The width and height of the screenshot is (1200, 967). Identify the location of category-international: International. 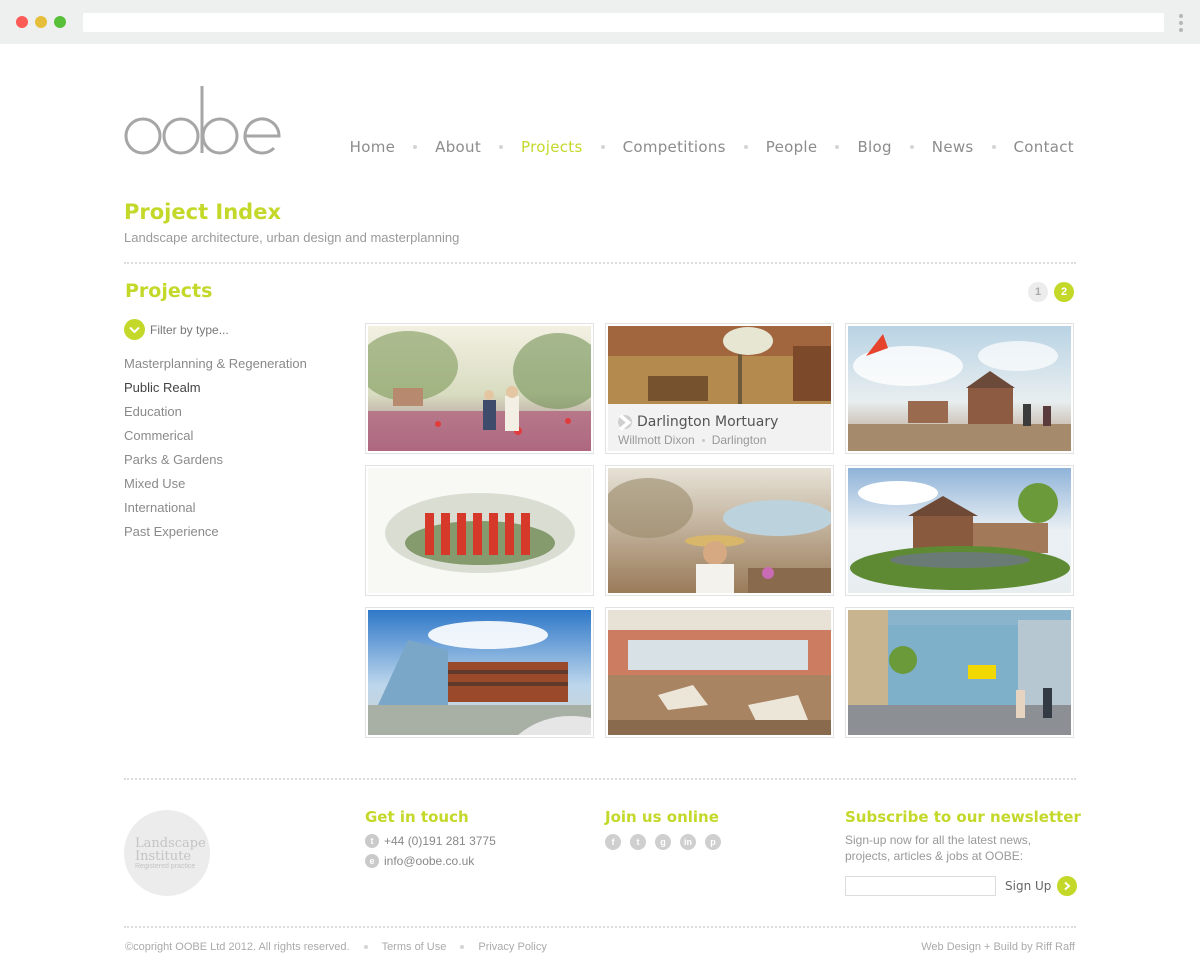
(215, 512).